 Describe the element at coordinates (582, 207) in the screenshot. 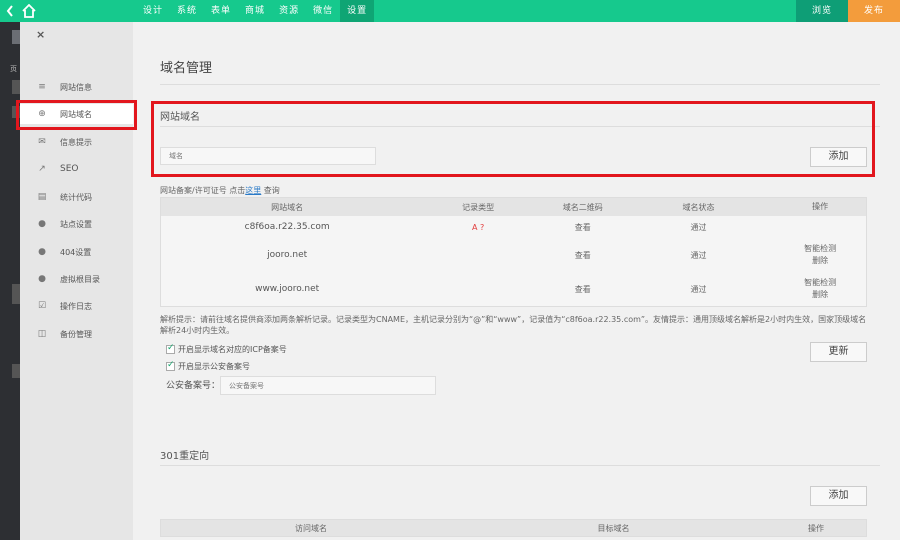

I see `column-header: 域名二维码` at that location.